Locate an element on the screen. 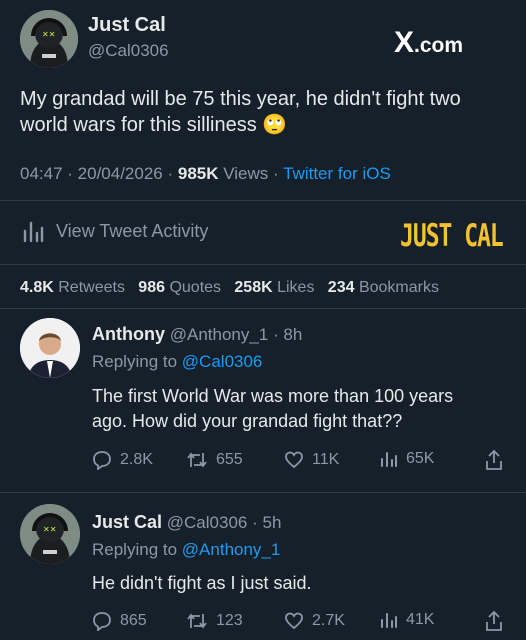 Image resolution: width=526 pixels, height=640 pixels. replying-to-link: @Anthony_1 is located at coordinates (231, 549).